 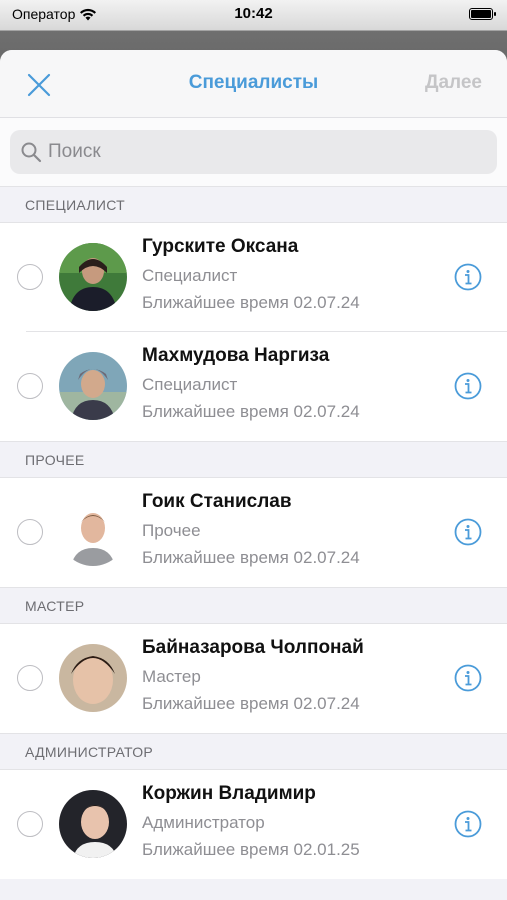 What do you see at coordinates (171, 676) in the screenshot?
I see `specialist-role: Мастер` at bounding box center [171, 676].